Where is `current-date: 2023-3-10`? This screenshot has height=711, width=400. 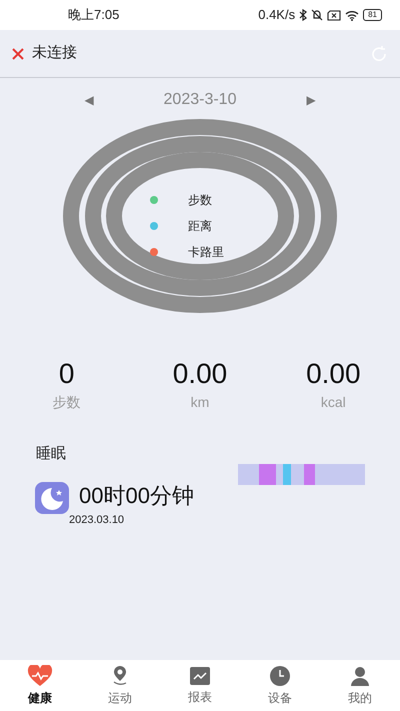
current-date: 2023-3-10 is located at coordinates (200, 100).